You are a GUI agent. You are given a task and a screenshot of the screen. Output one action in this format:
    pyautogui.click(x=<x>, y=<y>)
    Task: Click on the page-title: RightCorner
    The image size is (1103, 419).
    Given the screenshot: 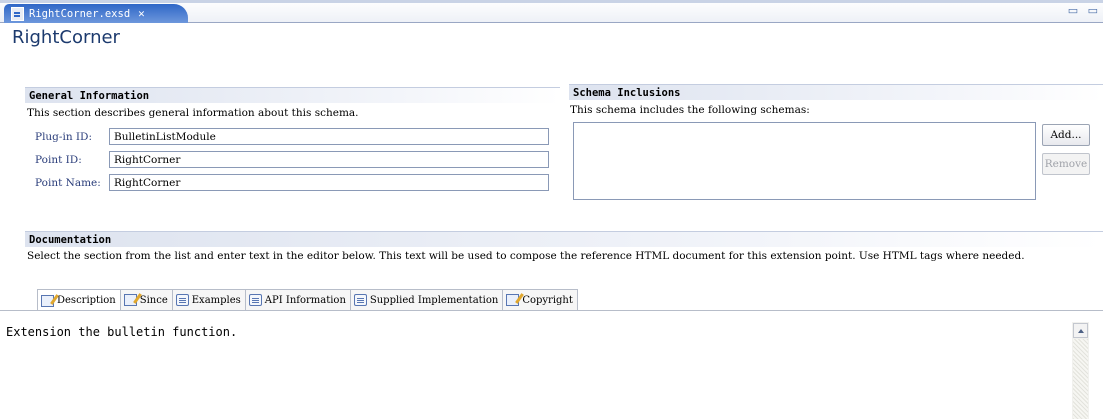 What is the action you would take?
    pyautogui.click(x=66, y=37)
    